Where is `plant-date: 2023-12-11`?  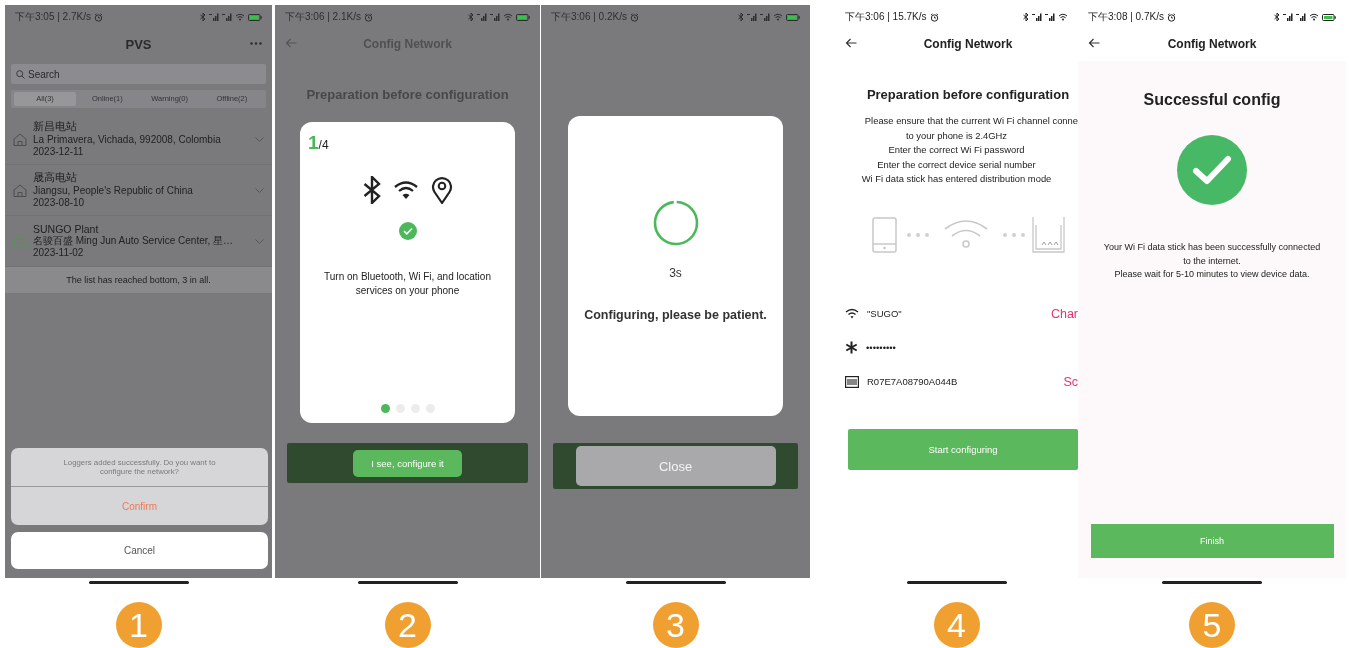 plant-date: 2023-12-11 is located at coordinates (59, 152).